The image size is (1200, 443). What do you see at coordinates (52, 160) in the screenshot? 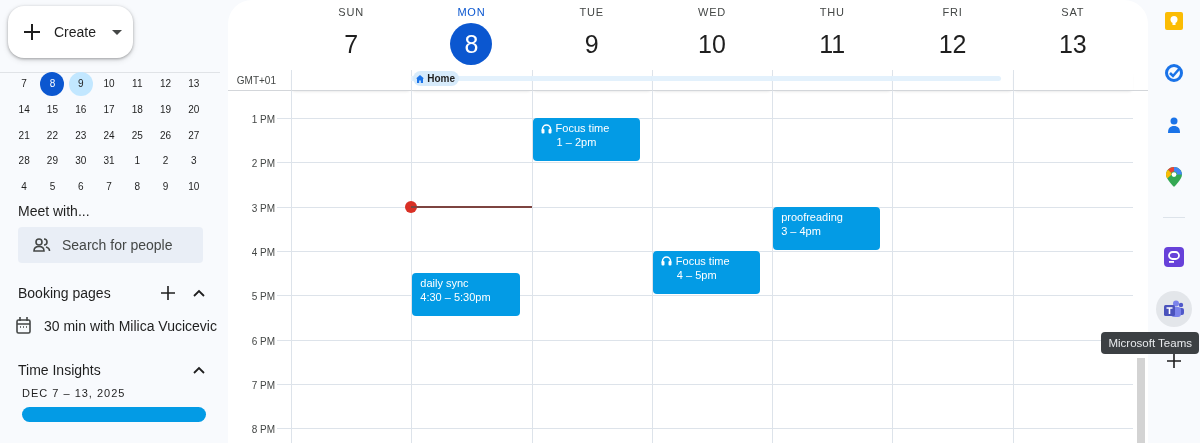
I see `mini-calendar-day: 29` at bounding box center [52, 160].